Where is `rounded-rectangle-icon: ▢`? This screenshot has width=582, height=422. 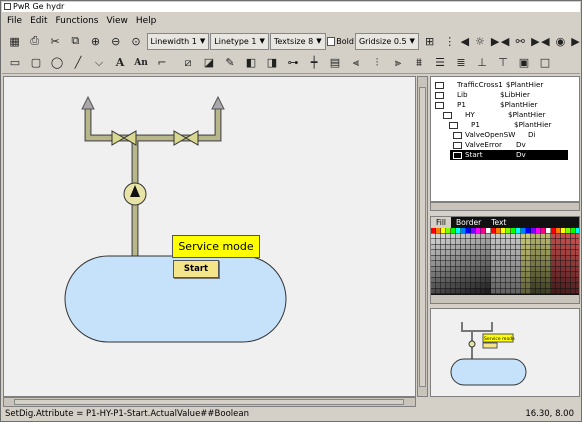
rounded-rectangle-icon: ▢ is located at coordinates (36, 62).